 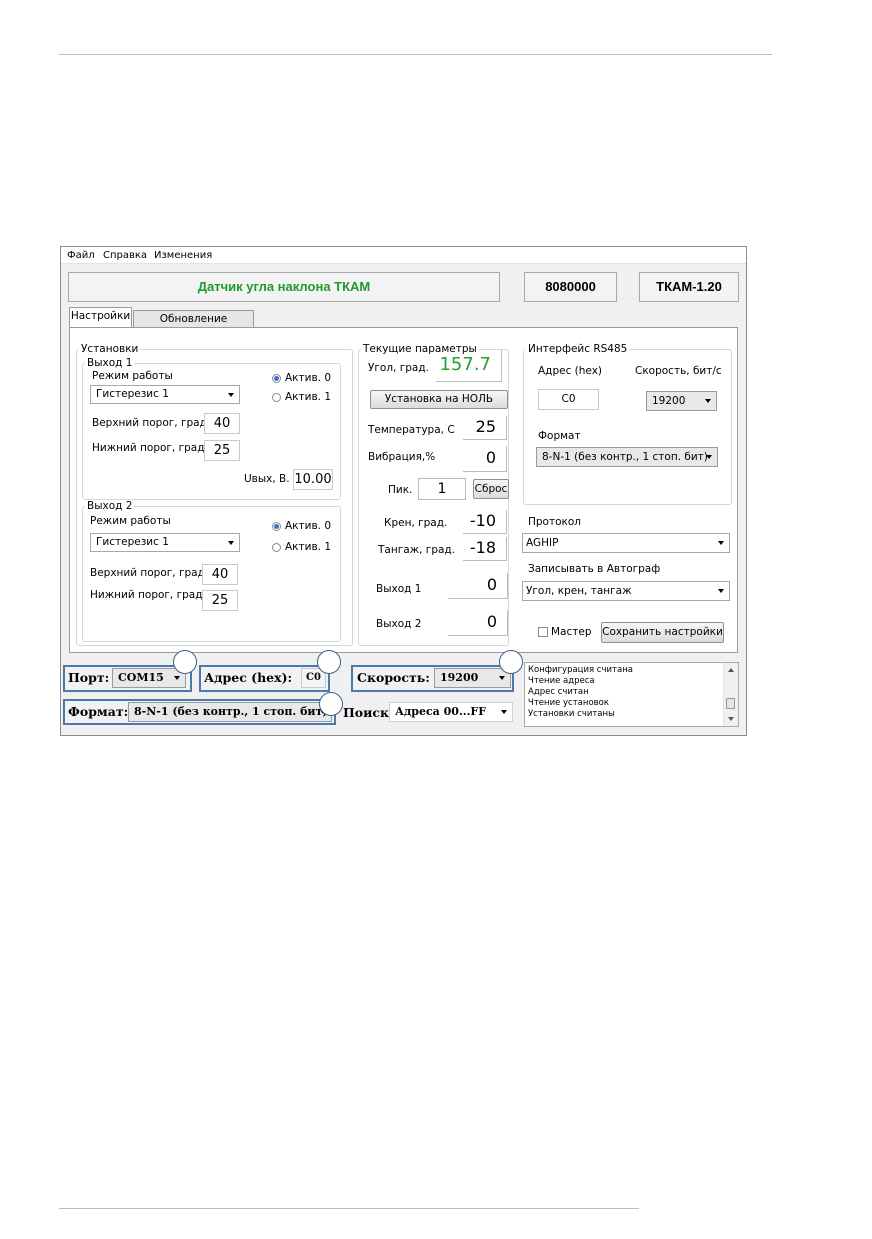 I want to click on log-line: Чтение адреса, so click(x=561, y=681).